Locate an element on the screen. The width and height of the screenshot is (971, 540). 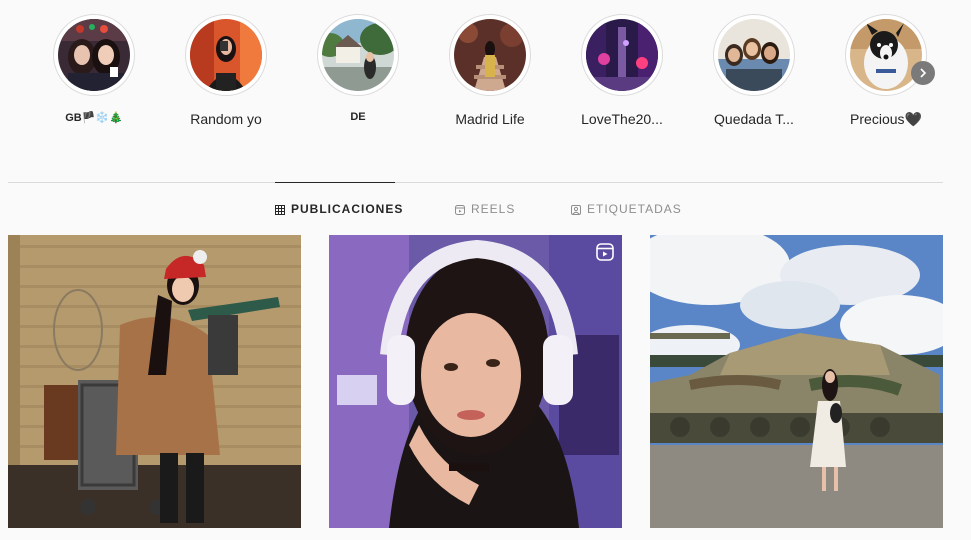
profile-tabs: PUBLICACIONES REELS ETIQUETADAS is located at coordinates (485, 208).